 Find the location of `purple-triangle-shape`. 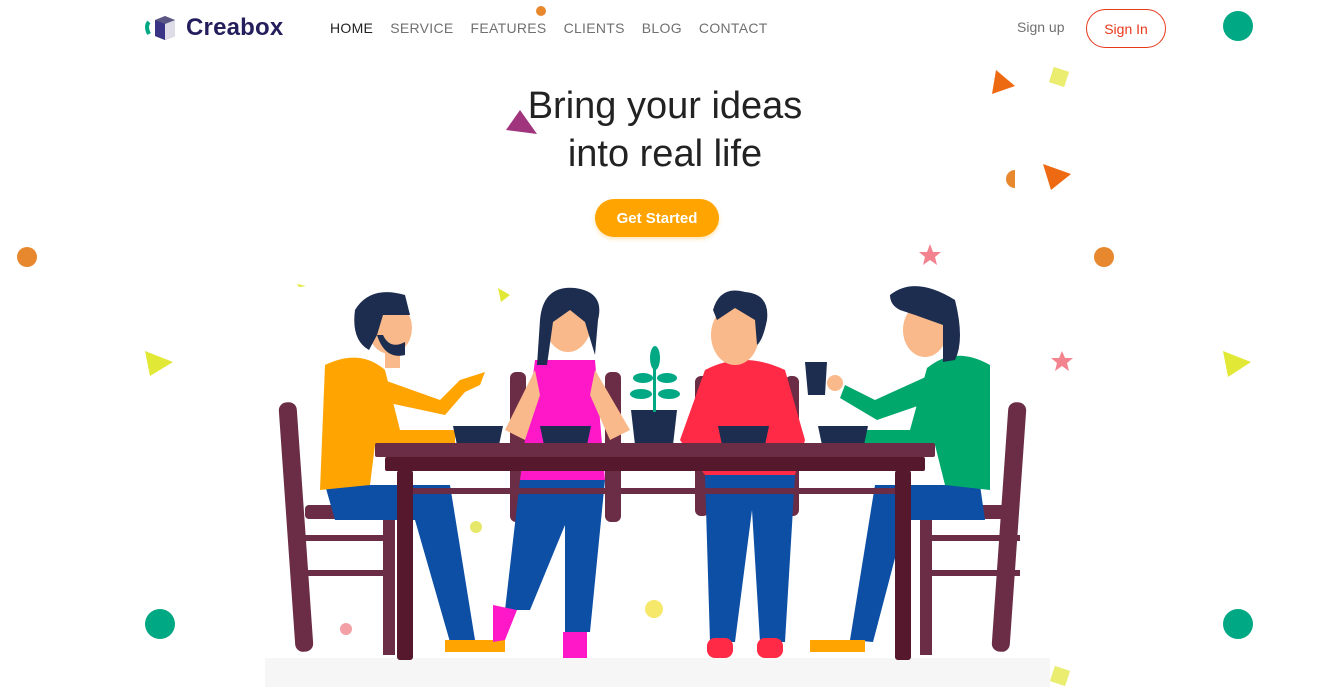

purple-triangle-shape is located at coordinates (521, 122).